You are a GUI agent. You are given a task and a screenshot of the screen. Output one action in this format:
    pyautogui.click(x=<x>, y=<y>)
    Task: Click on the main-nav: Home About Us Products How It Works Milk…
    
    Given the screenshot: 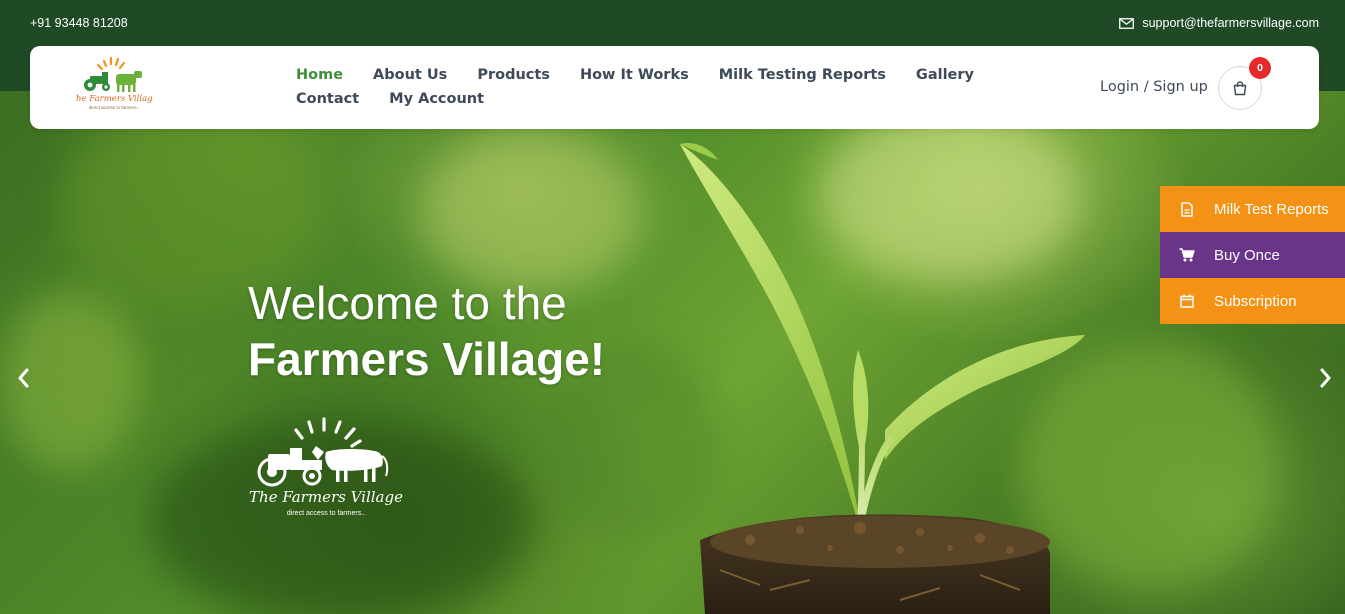 What is the action you would take?
    pyautogui.click(x=661, y=87)
    